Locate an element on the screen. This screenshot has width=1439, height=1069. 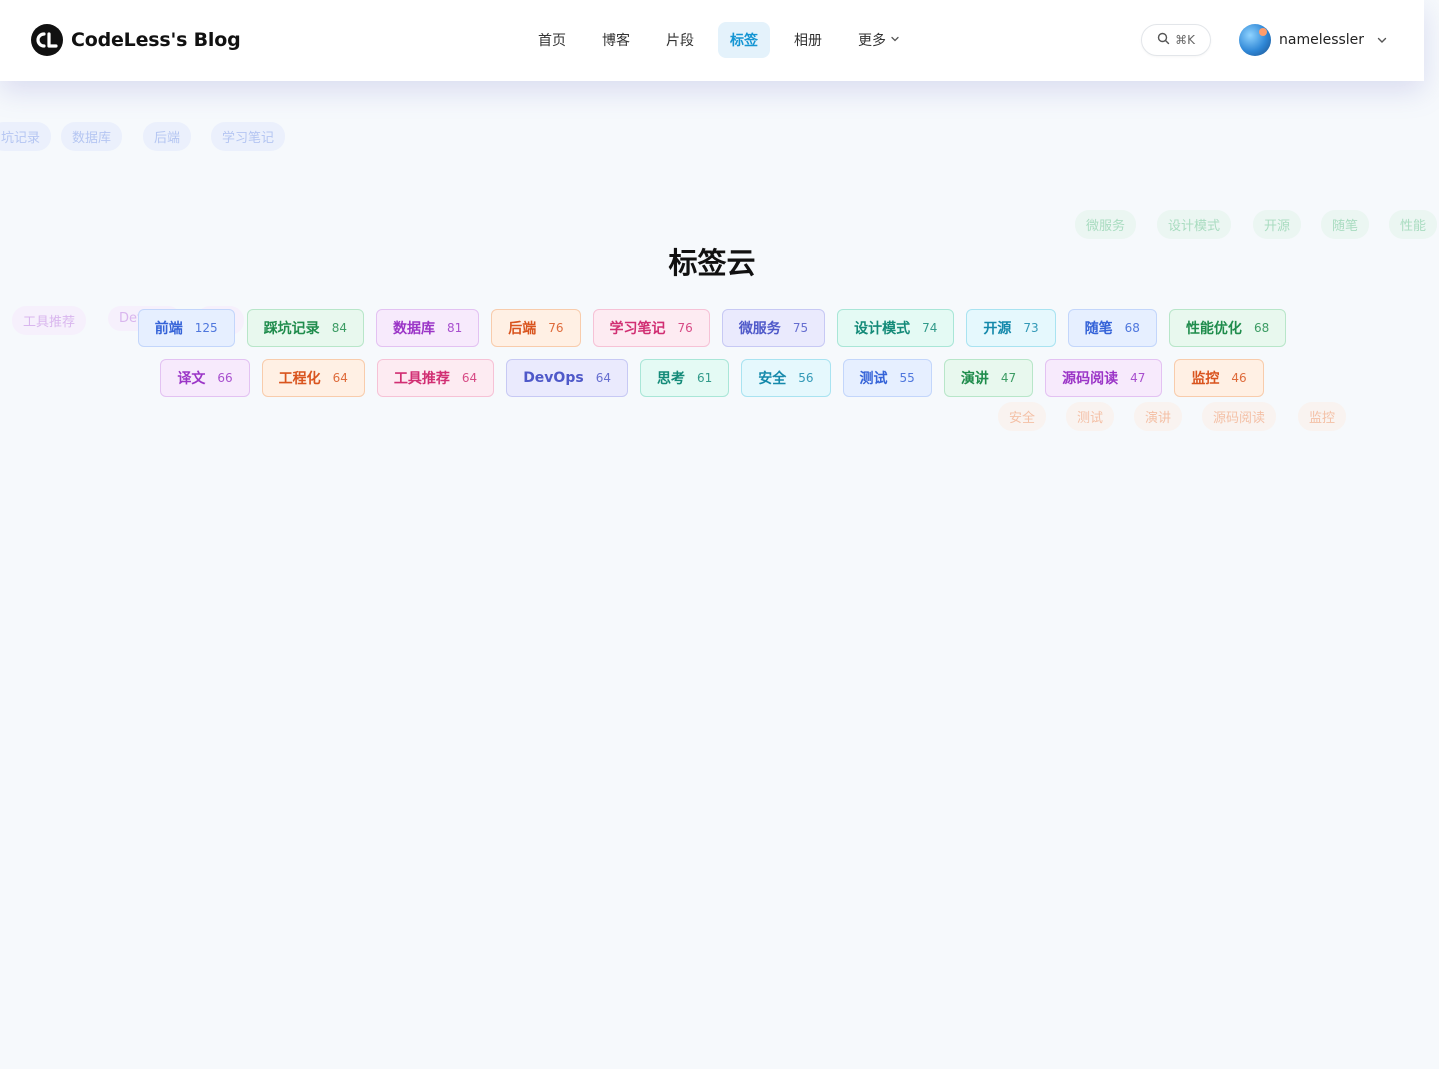
tag-chip: 设计模式 74 is located at coordinates (896, 328).